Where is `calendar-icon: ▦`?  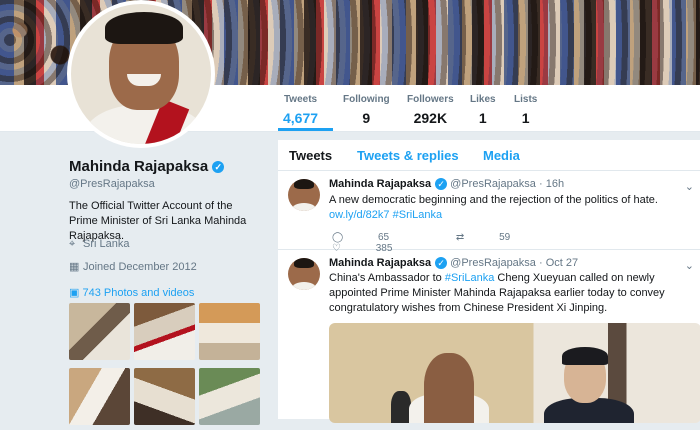 calendar-icon: ▦ is located at coordinates (74, 267).